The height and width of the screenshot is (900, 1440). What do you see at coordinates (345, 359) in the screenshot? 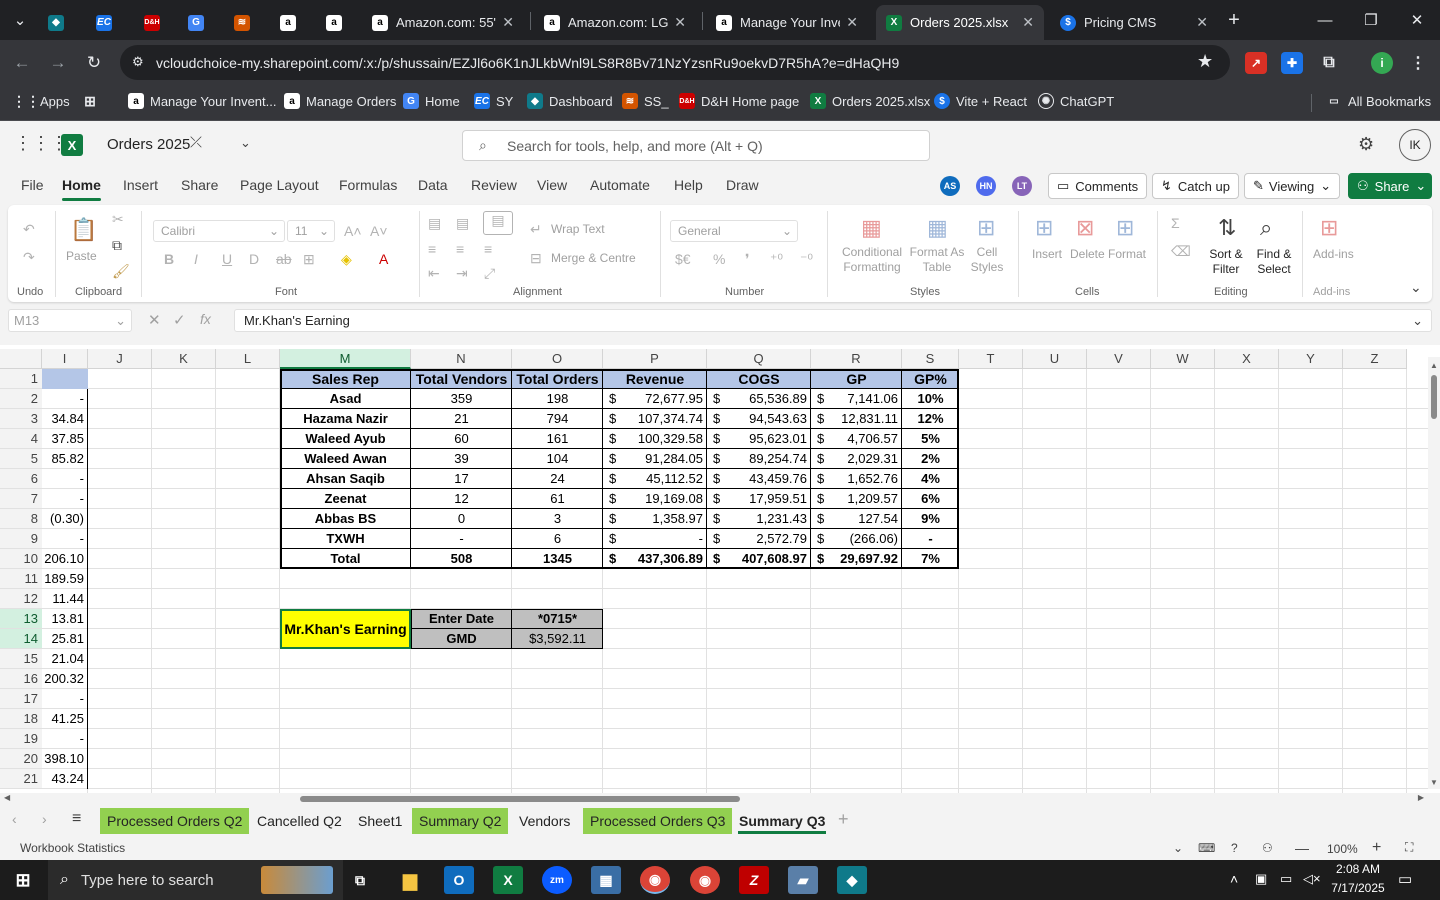
I see `column-header-m: M` at bounding box center [345, 359].